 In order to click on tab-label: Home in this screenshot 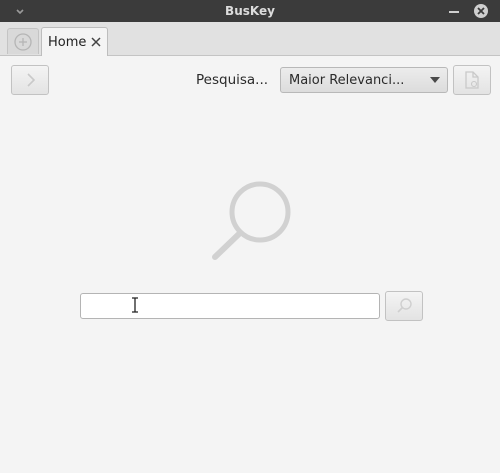, I will do `click(67, 42)`.